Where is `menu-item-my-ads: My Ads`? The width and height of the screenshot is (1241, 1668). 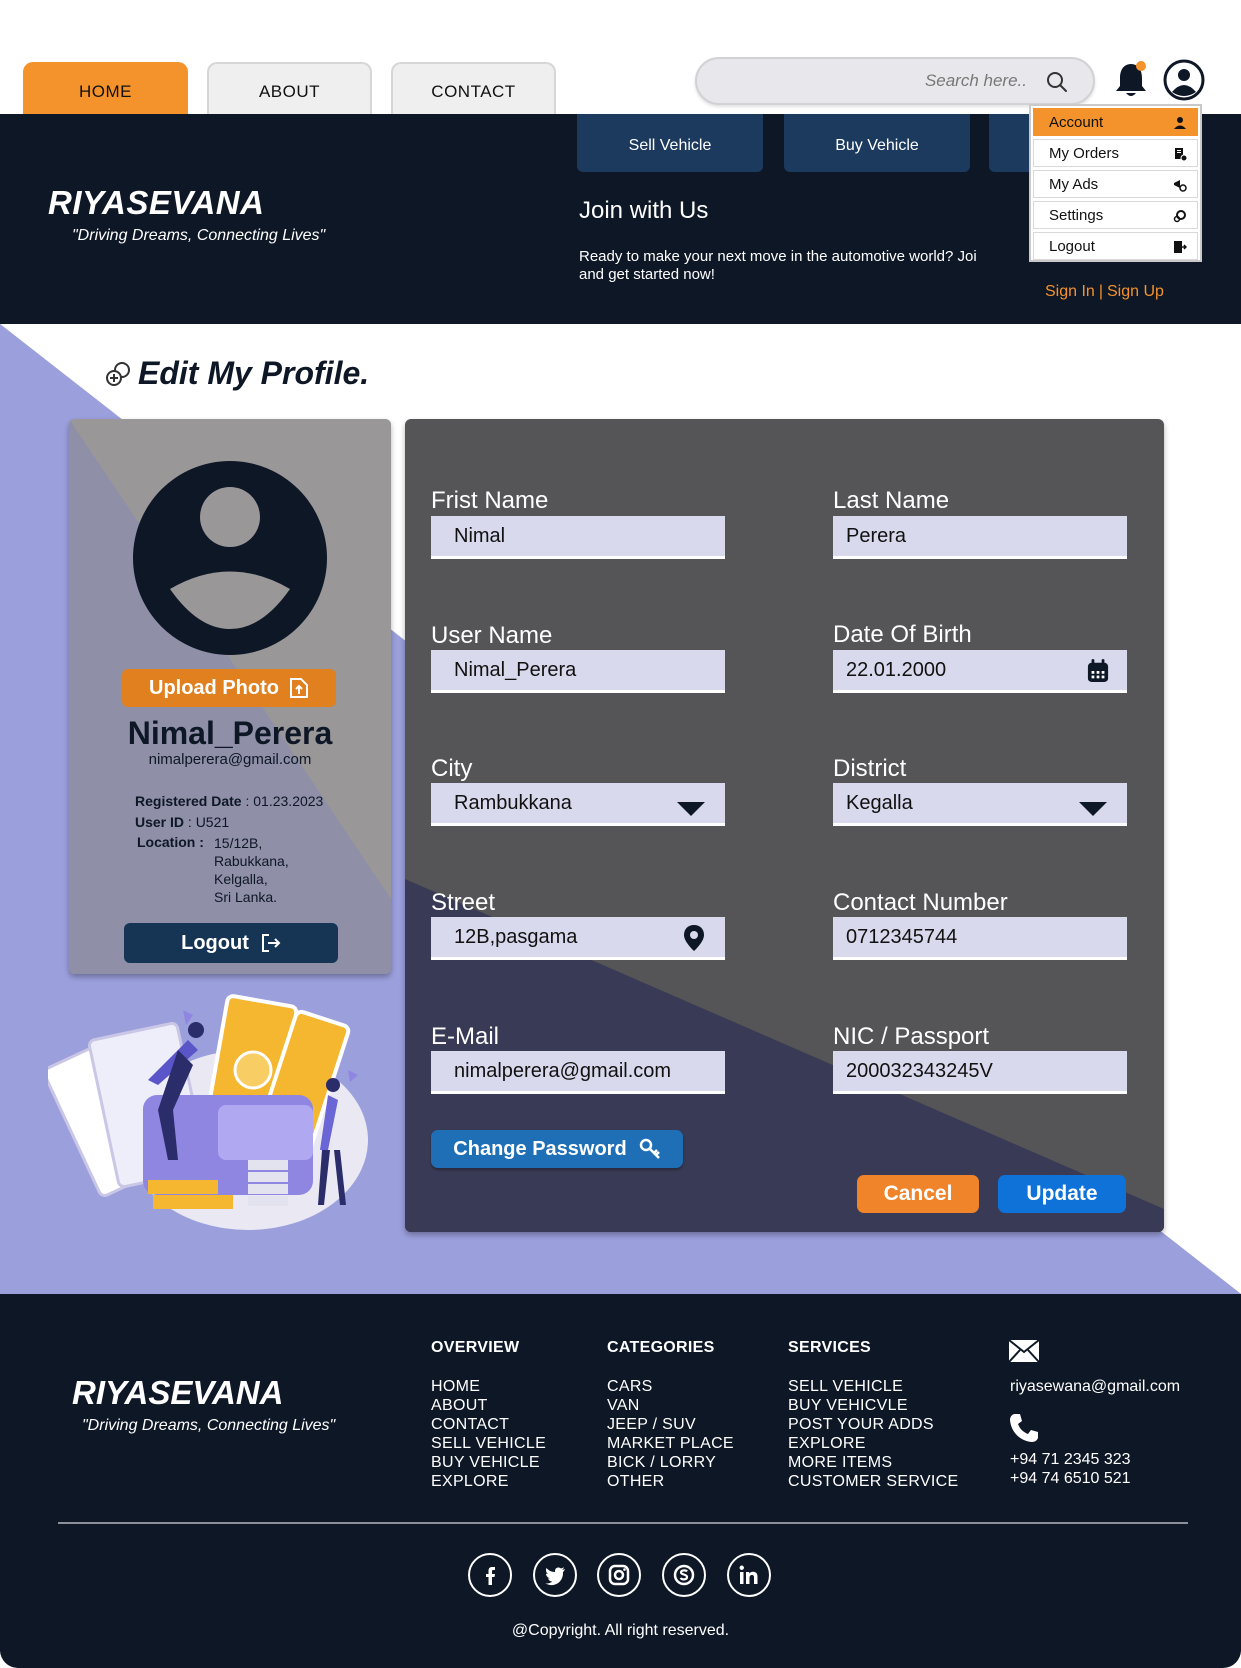
menu-item-my-ads: My Ads is located at coordinates (1115, 184).